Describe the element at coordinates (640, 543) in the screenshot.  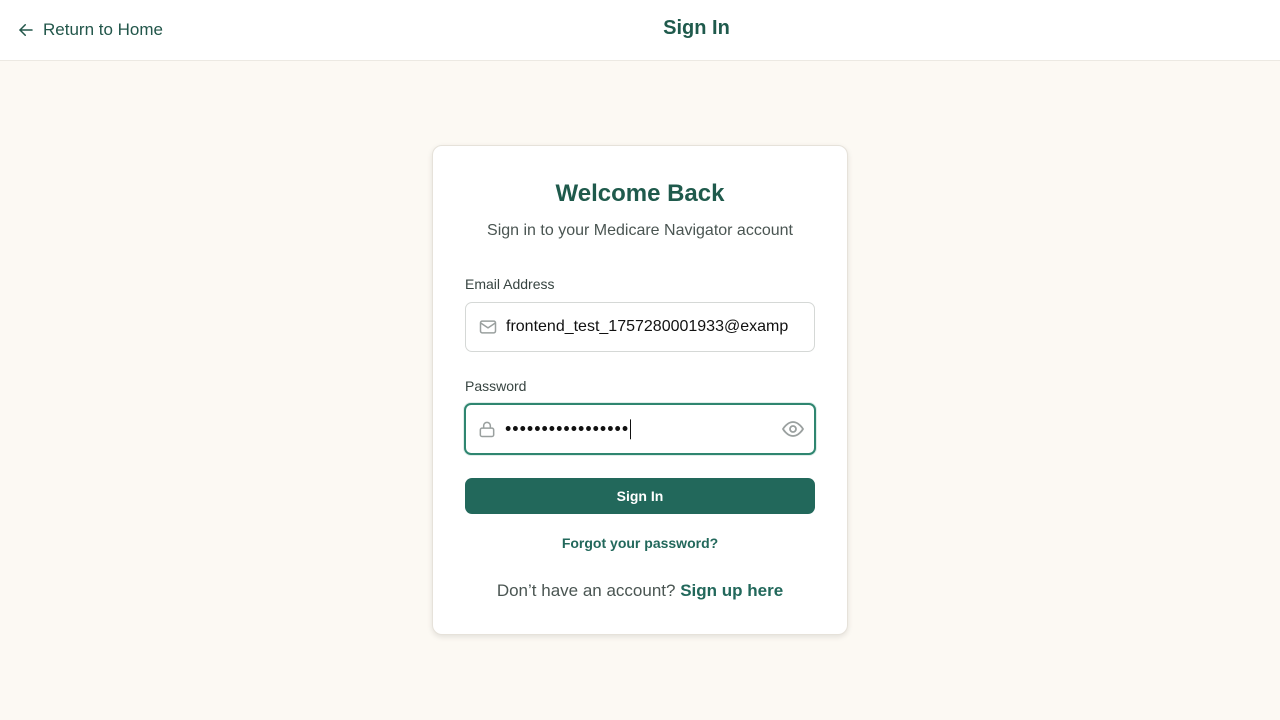
I see `forgot-password-link: Forgot your password?` at that location.